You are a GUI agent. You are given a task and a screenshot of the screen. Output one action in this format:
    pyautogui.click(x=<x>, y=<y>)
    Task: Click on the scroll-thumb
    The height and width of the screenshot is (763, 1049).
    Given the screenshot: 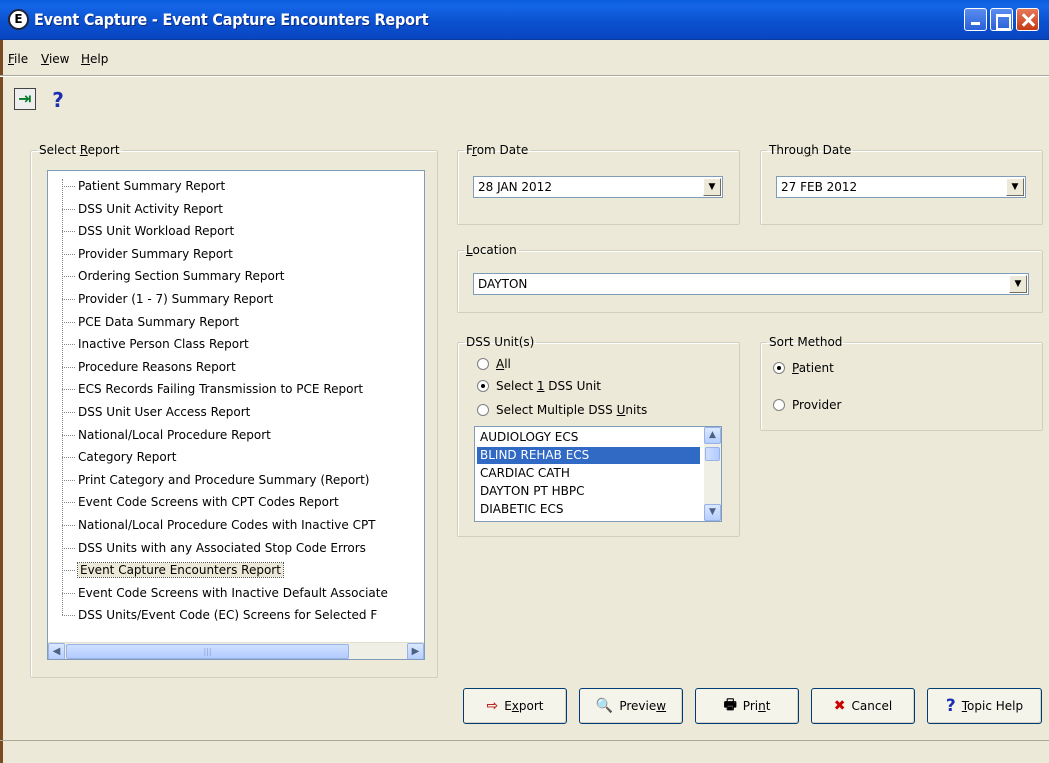 What is the action you would take?
    pyautogui.click(x=712, y=454)
    